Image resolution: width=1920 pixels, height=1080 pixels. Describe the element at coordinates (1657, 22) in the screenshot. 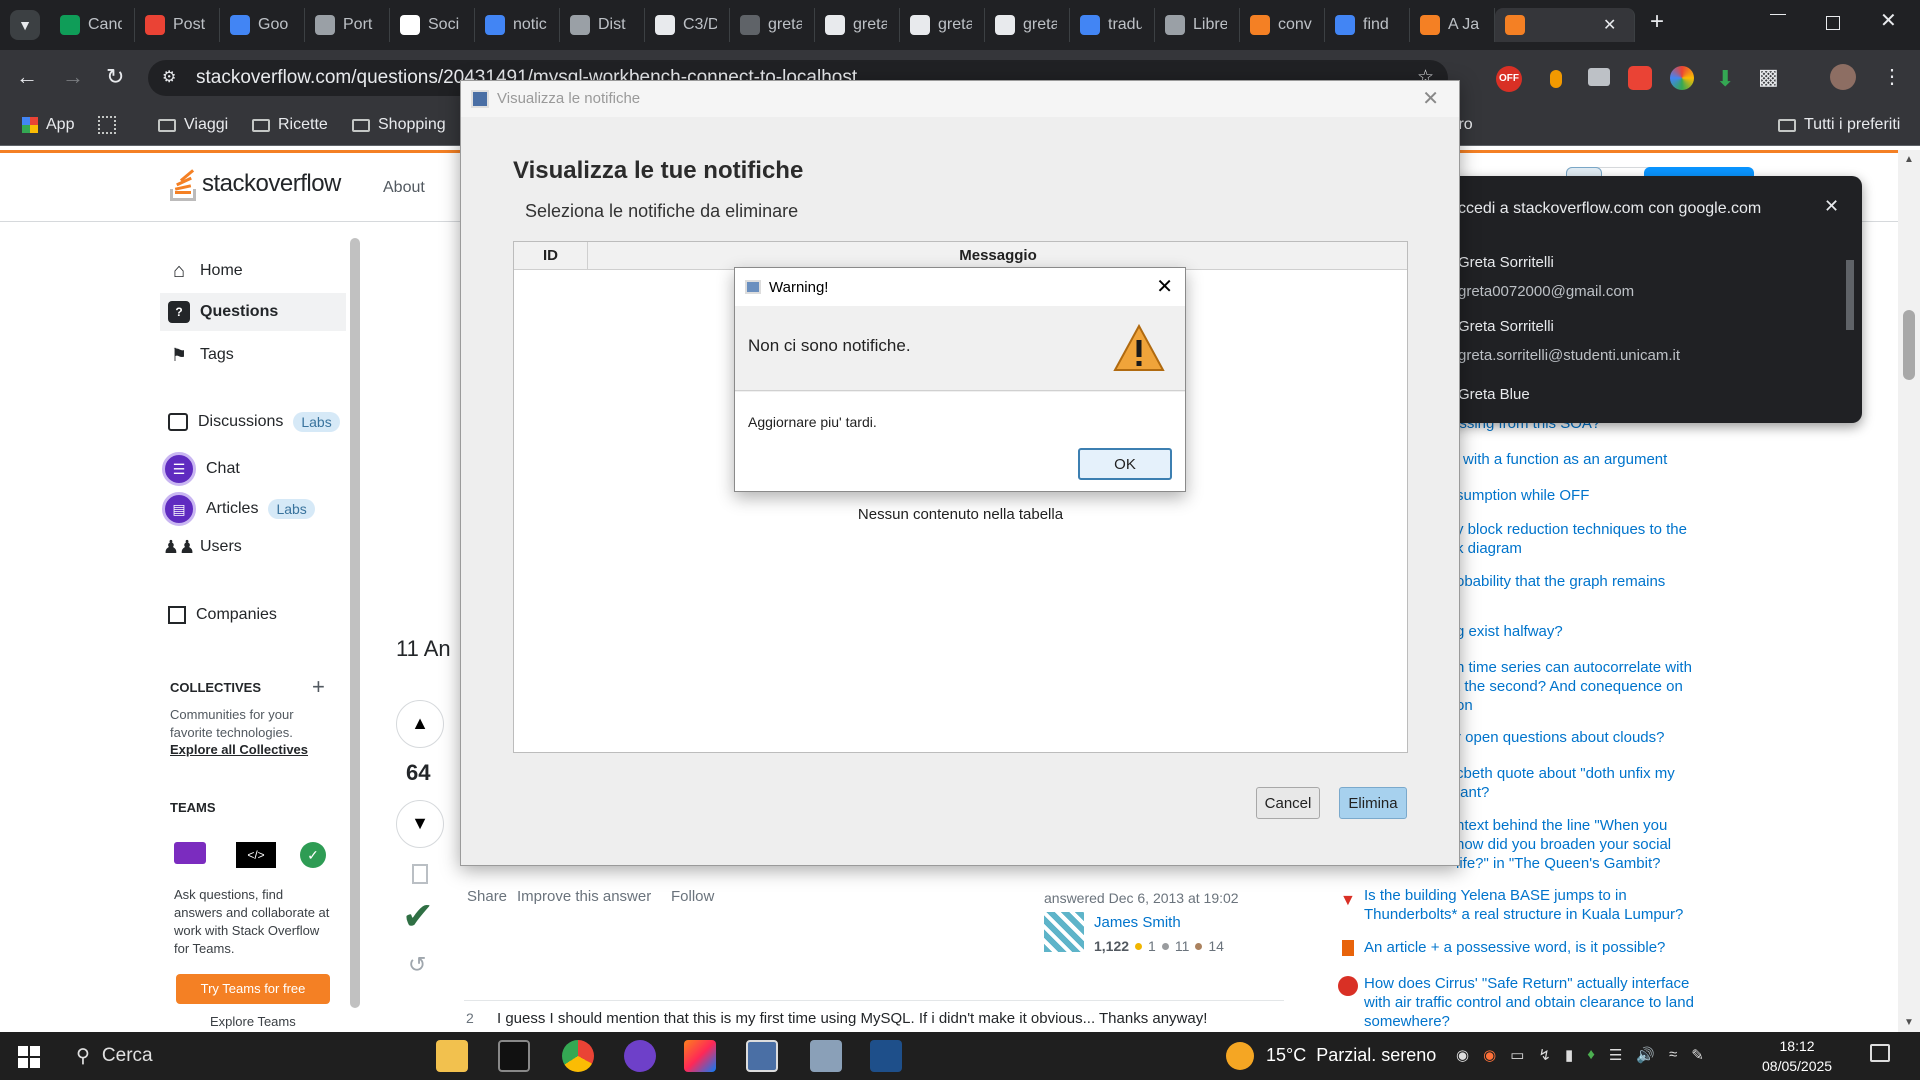

I see `new-tab-button: +` at that location.